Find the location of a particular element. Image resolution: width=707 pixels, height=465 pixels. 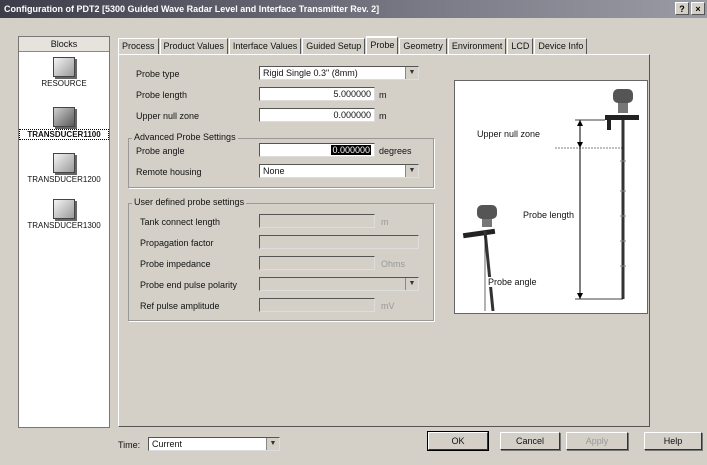

tank-connect-length-label: Tank connect length is located at coordinates (180, 222).